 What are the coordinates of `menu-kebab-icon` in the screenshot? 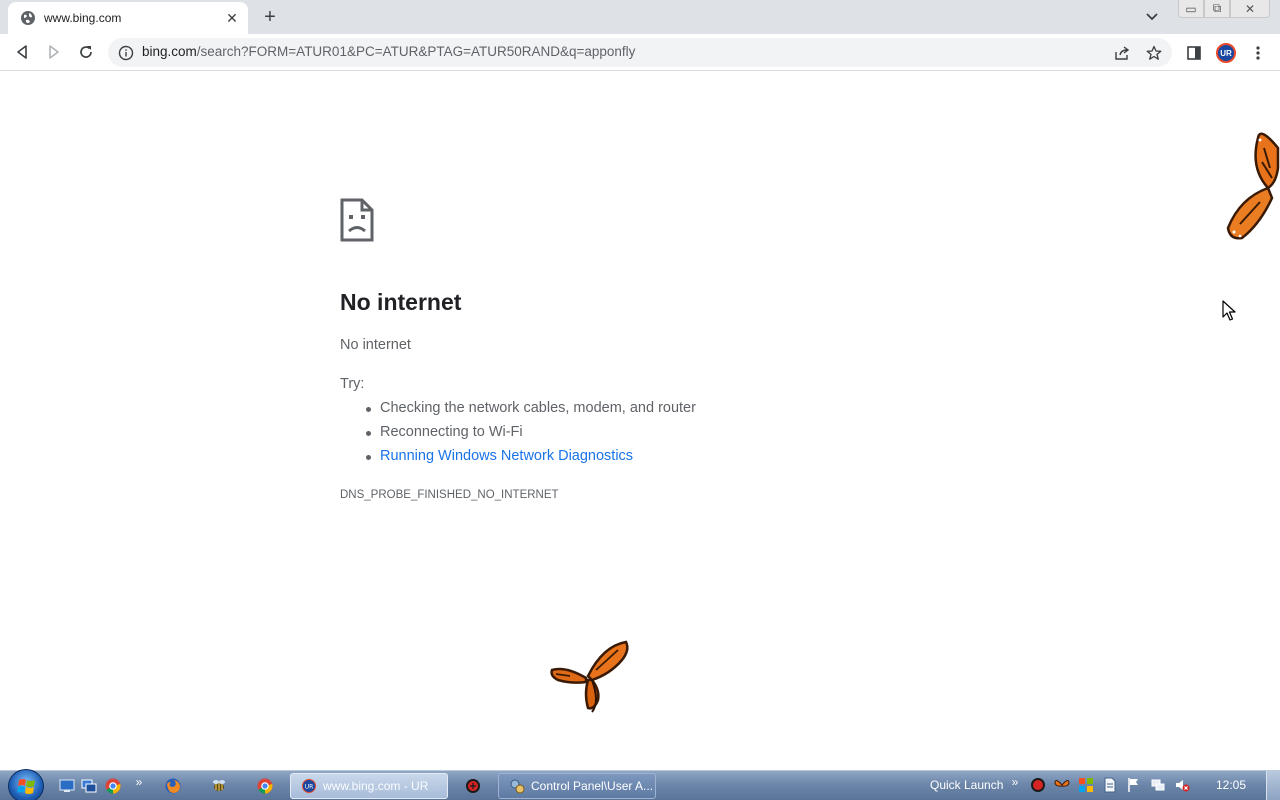 It's located at (1258, 53).